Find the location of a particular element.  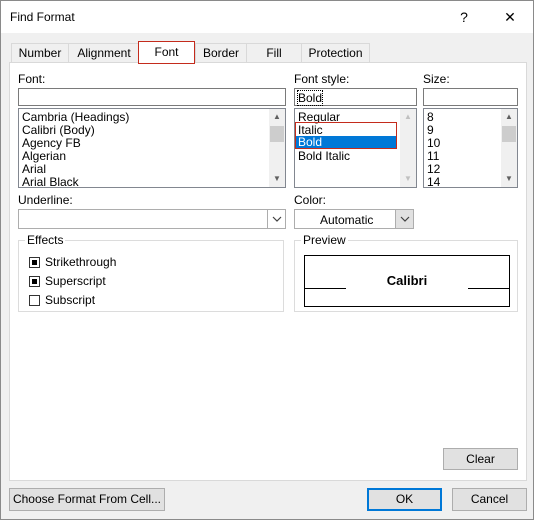

preview-line-right is located at coordinates (489, 288).